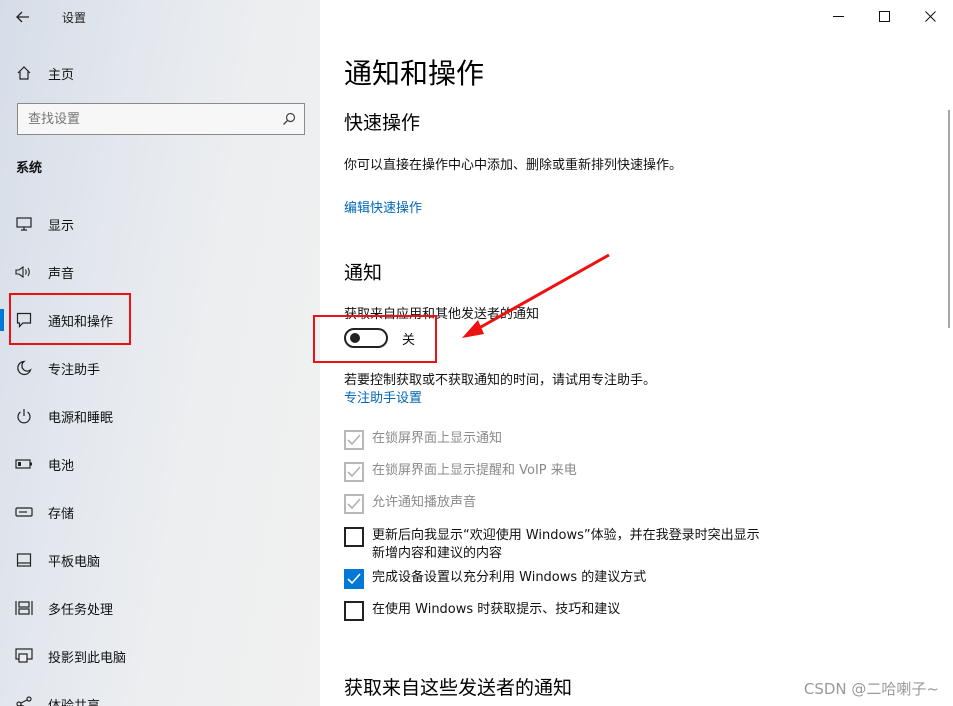 This screenshot has height=706, width=953. Describe the element at coordinates (81, 418) in the screenshot. I see `sidebar-item-label: 电源和睡眠` at that location.